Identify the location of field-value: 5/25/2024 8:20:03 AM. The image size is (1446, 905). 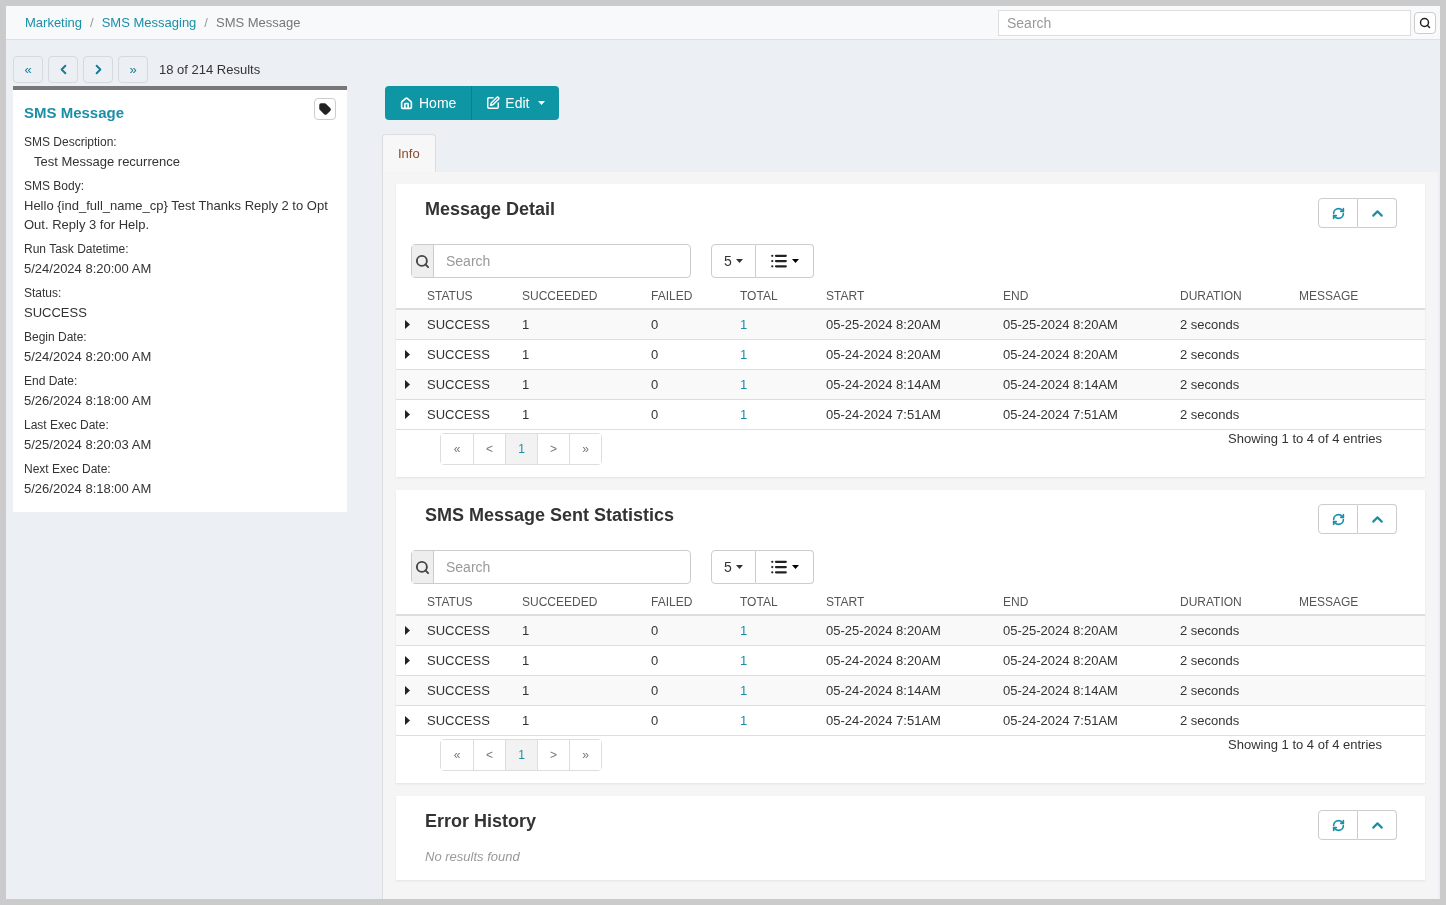
(88, 444).